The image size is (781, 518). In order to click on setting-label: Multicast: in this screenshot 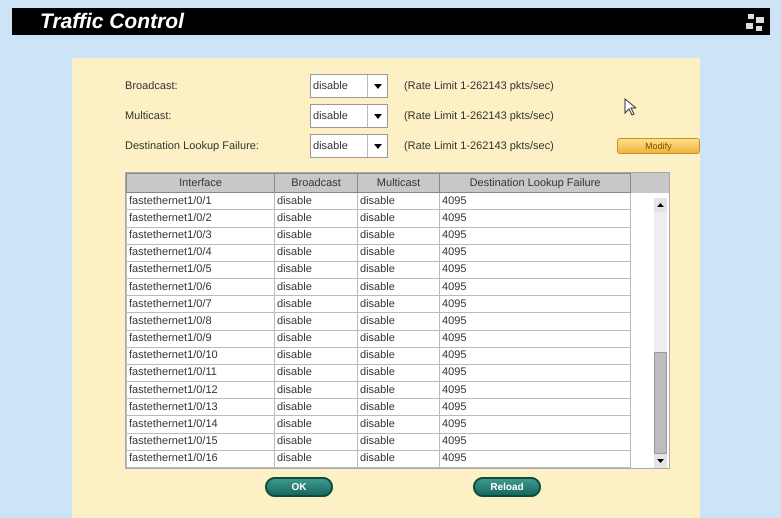, I will do `click(148, 116)`.